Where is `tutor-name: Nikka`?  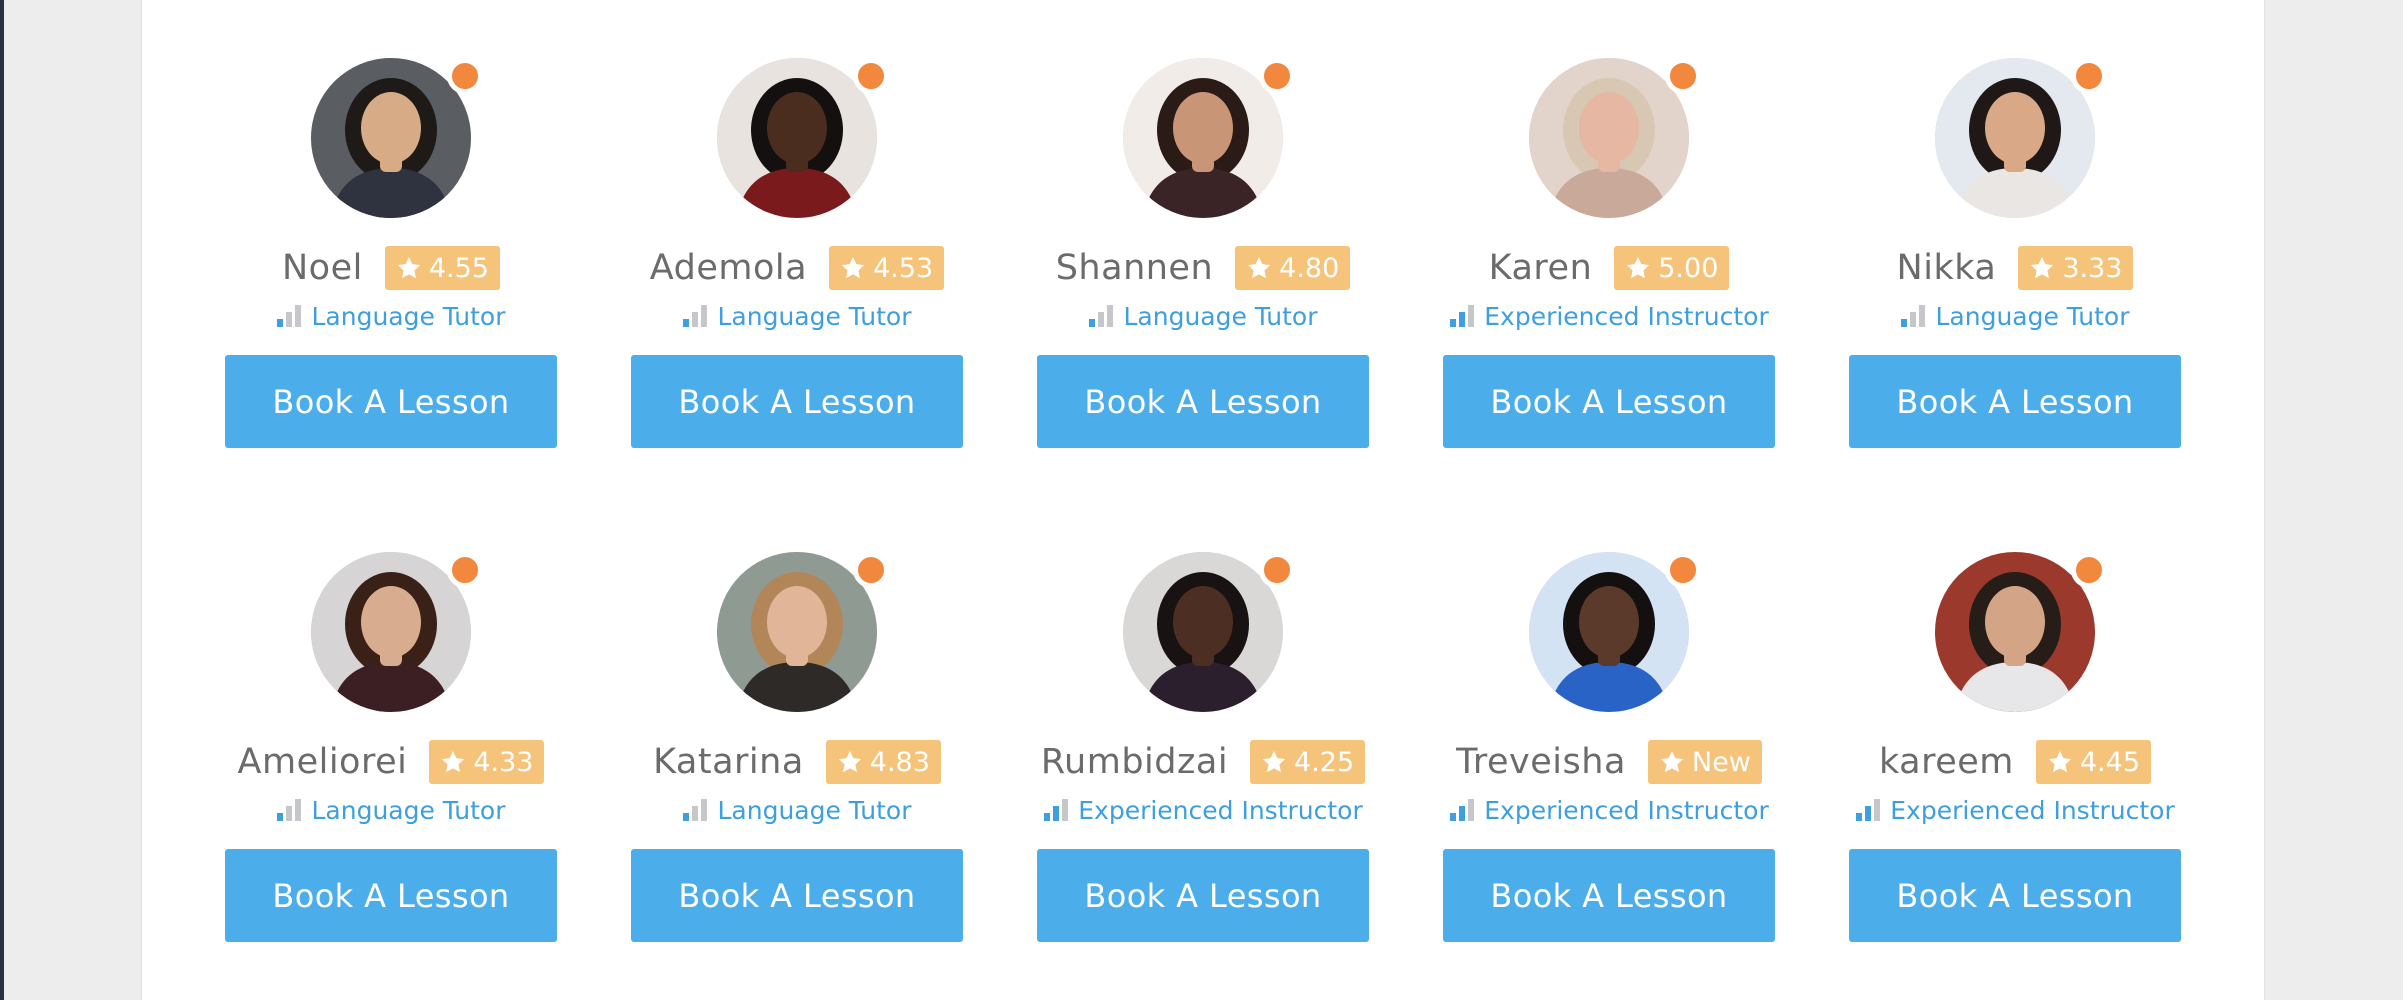
tutor-name: Nikka is located at coordinates (1947, 268).